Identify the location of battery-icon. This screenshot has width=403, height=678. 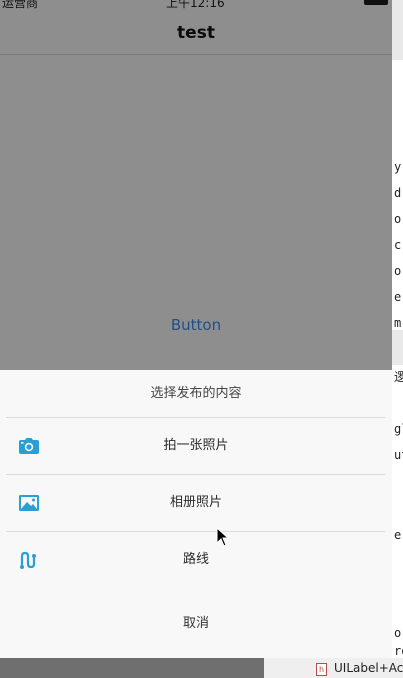
(376, 2).